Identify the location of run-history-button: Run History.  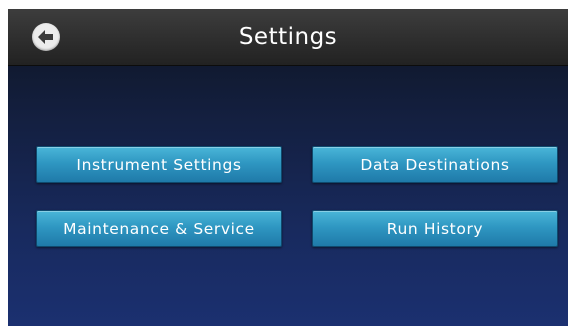
(435, 228).